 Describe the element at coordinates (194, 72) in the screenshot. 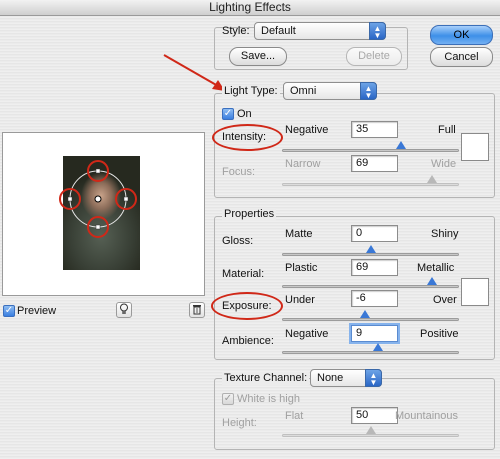

I see `annotation-arrow` at that location.